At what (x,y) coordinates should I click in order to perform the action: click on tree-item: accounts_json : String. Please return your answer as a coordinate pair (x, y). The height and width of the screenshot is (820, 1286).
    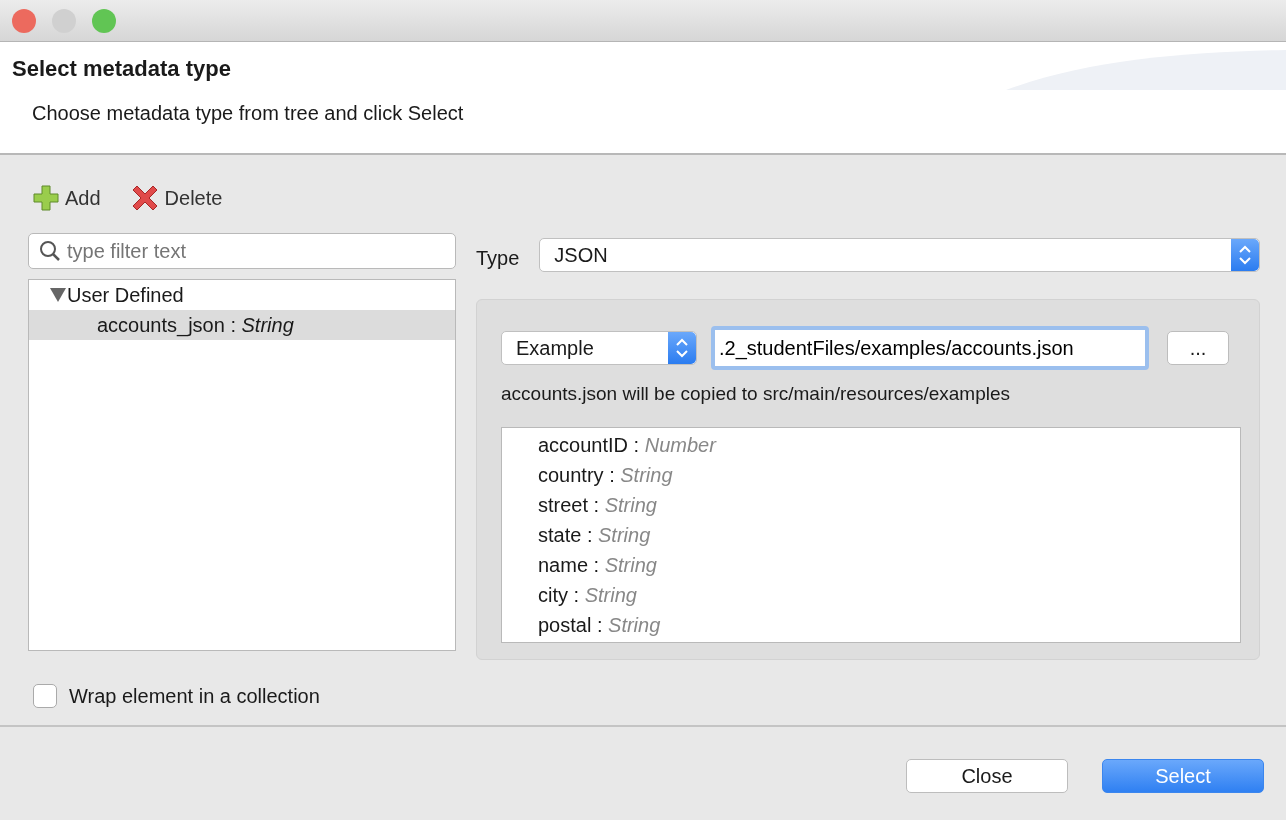
    Looking at the image, I should click on (242, 325).